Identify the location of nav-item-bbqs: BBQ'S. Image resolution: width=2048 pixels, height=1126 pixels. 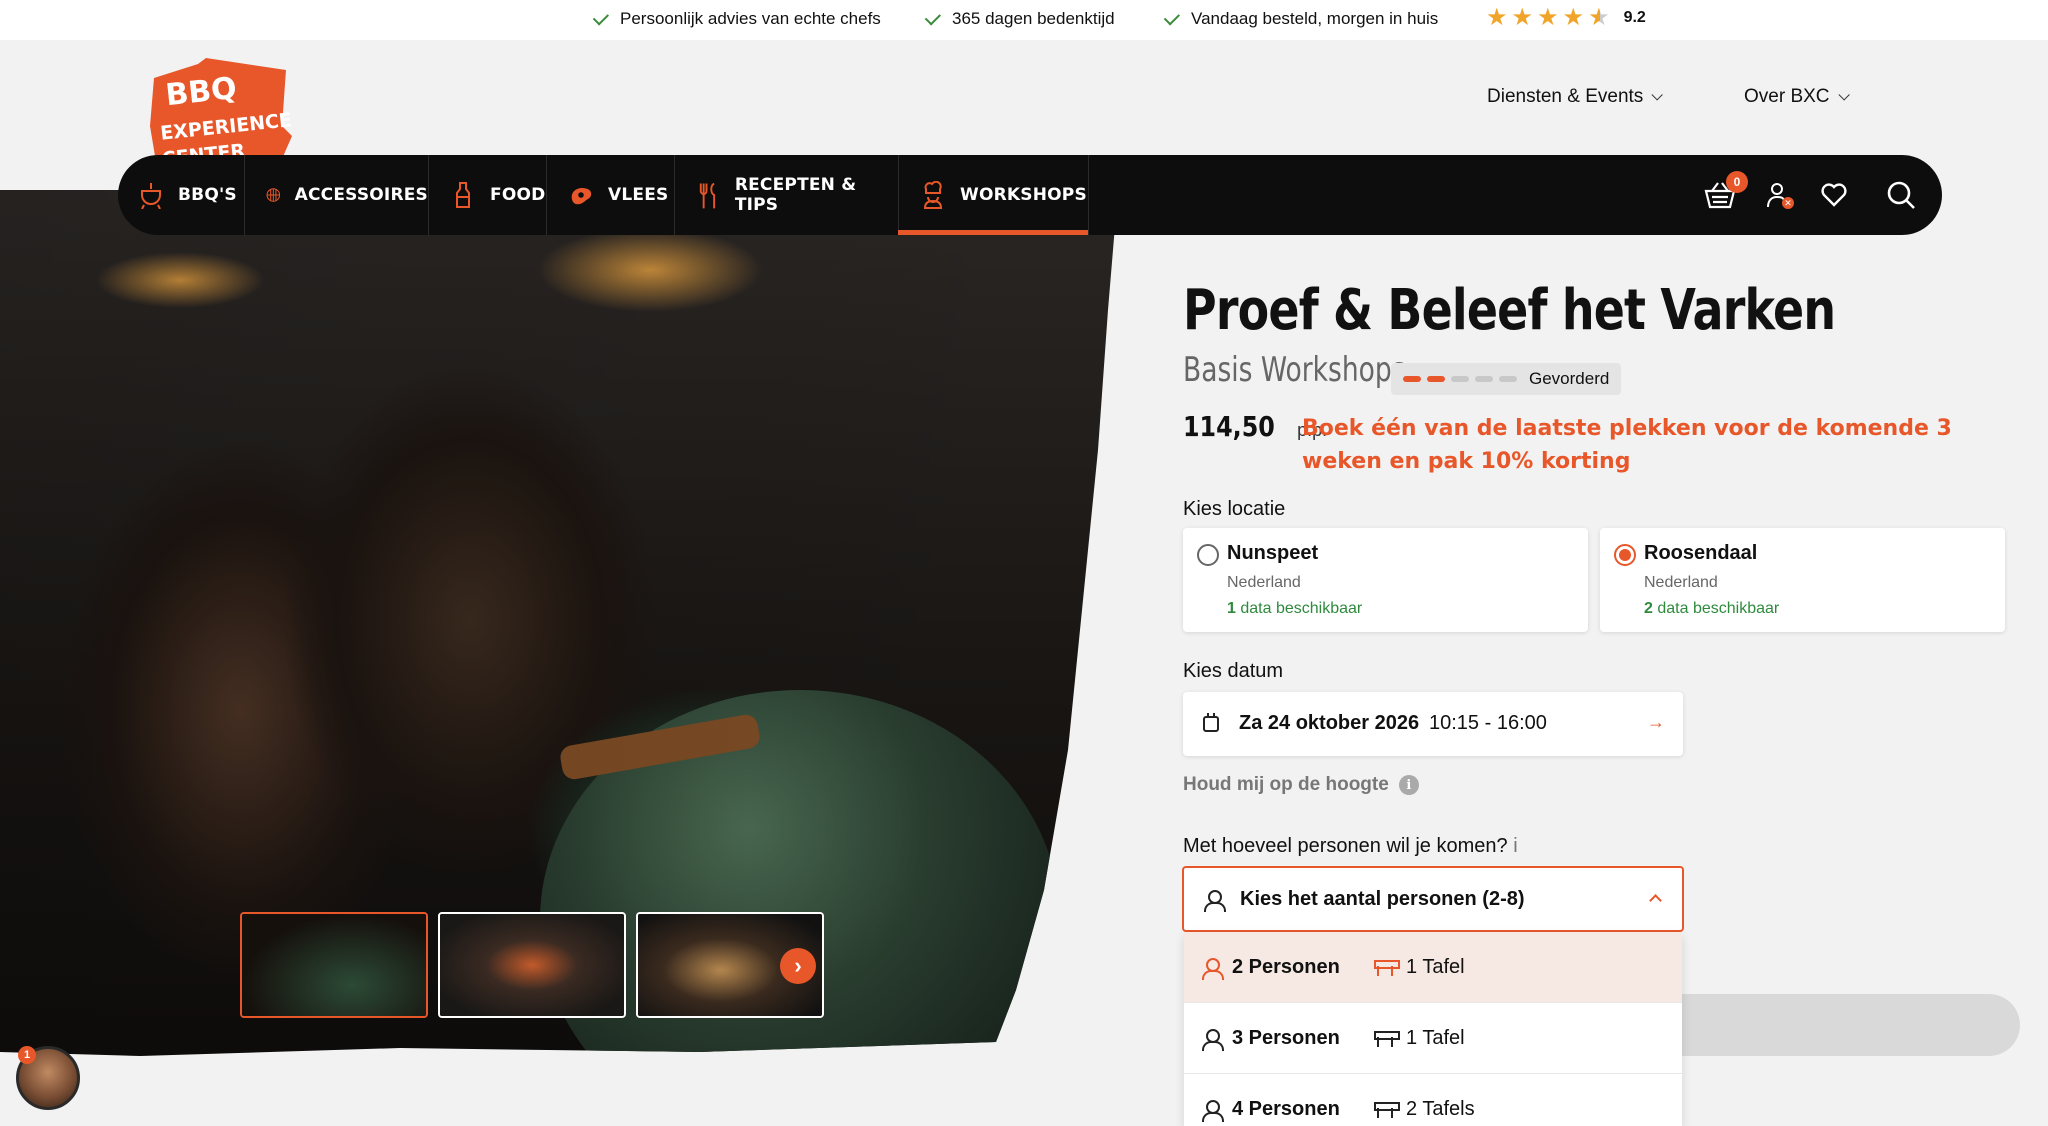
(181, 195).